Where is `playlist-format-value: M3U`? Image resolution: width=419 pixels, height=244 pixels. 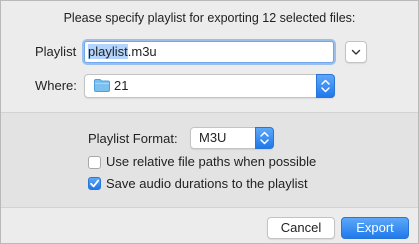 playlist-format-value: M3U is located at coordinates (213, 137).